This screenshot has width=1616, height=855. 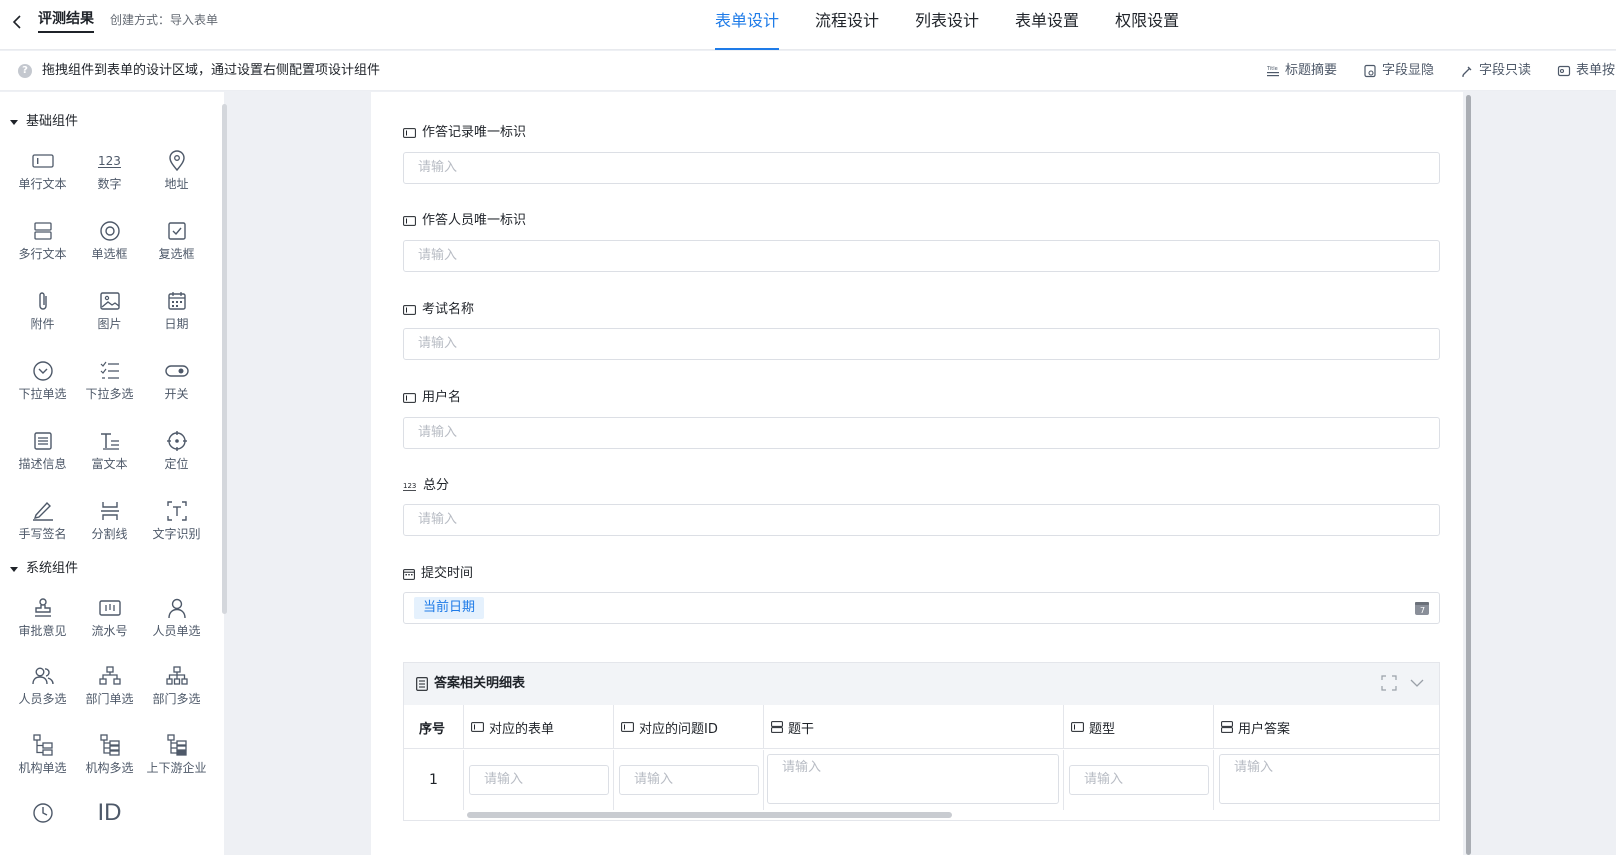 I want to click on stamp-icon, so click(x=42, y=607).